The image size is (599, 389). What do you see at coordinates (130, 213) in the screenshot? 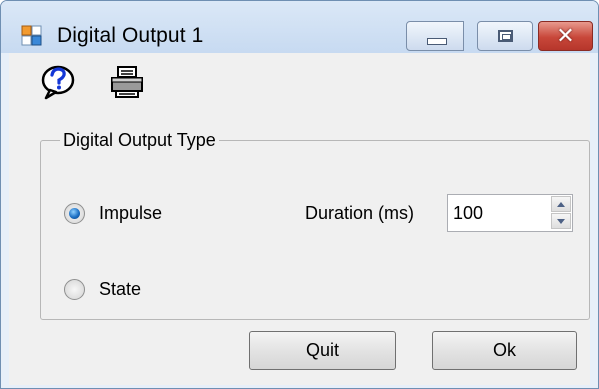
I see `impulse-label: Impulse` at bounding box center [130, 213].